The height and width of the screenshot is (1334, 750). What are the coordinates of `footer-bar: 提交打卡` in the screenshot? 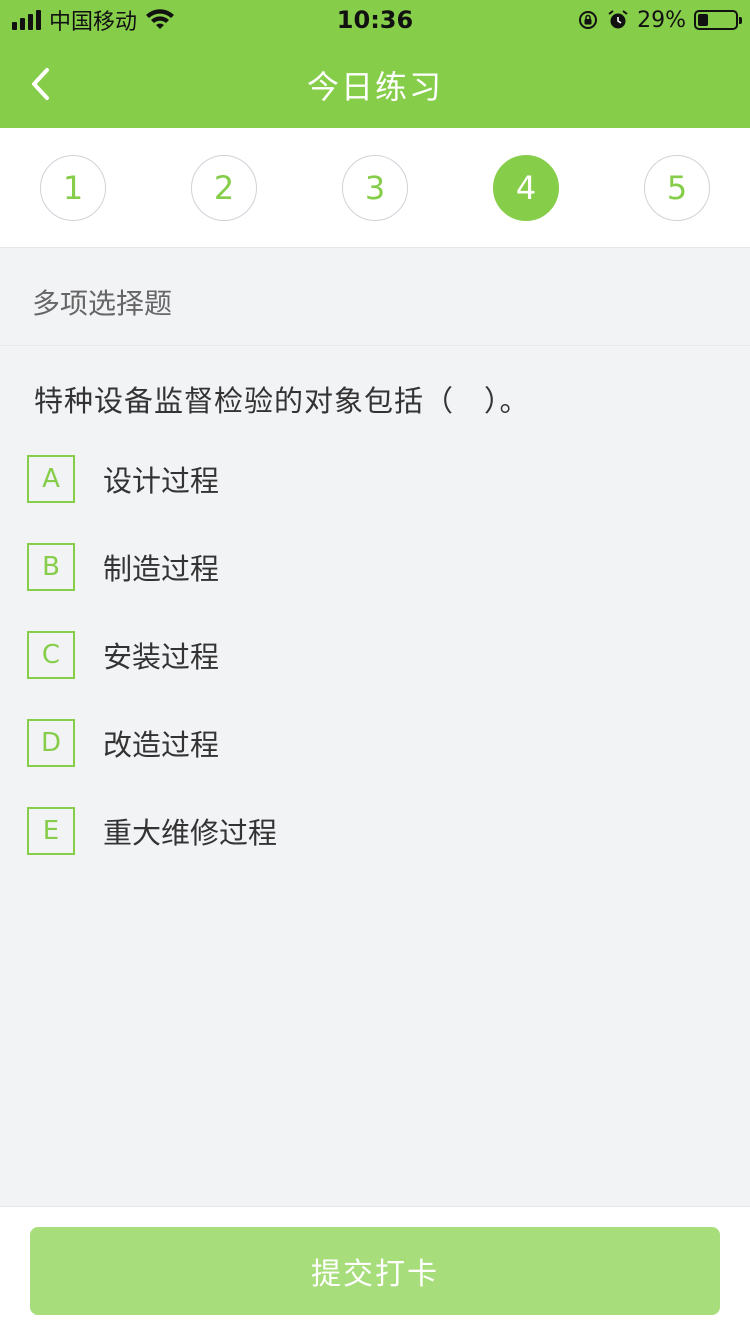 It's located at (375, 1270).